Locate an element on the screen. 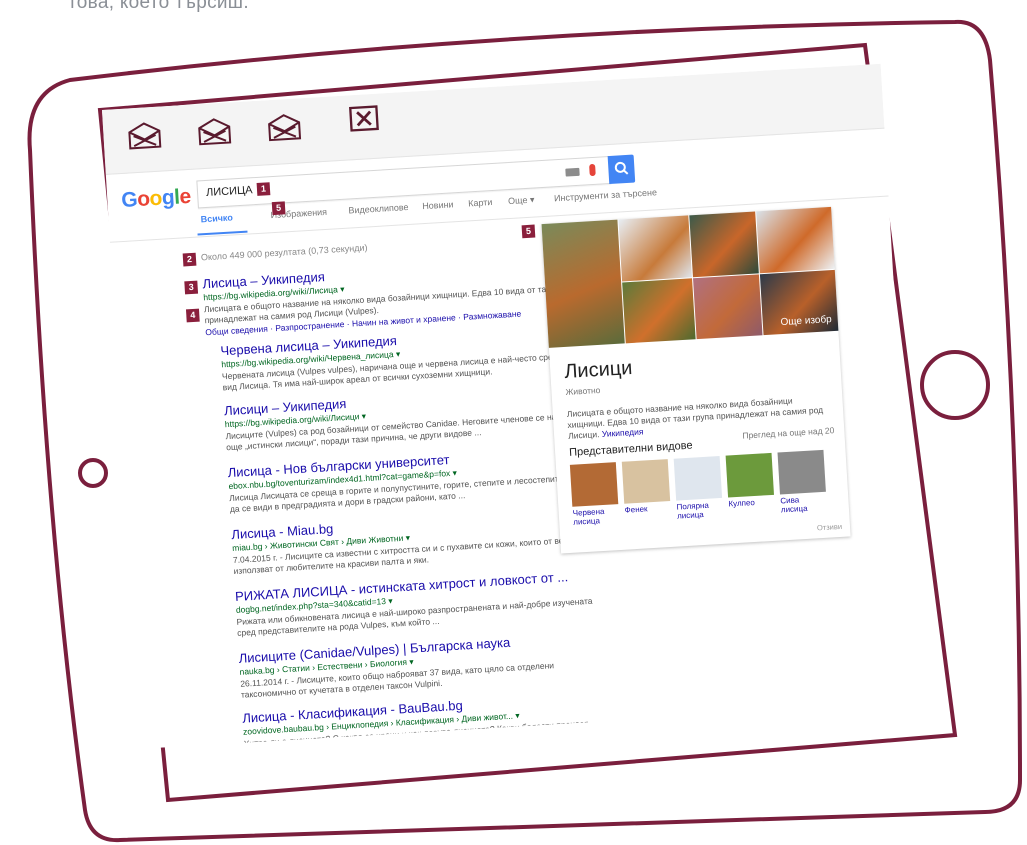  panel-subtitle: Животно is located at coordinates (583, 390).